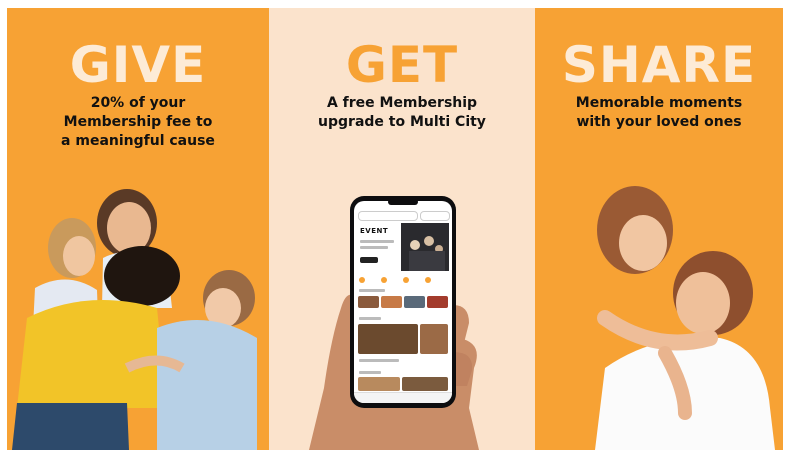 This screenshot has width=789, height=457. Describe the element at coordinates (402, 65) in the screenshot. I see `get-title: GET` at that location.